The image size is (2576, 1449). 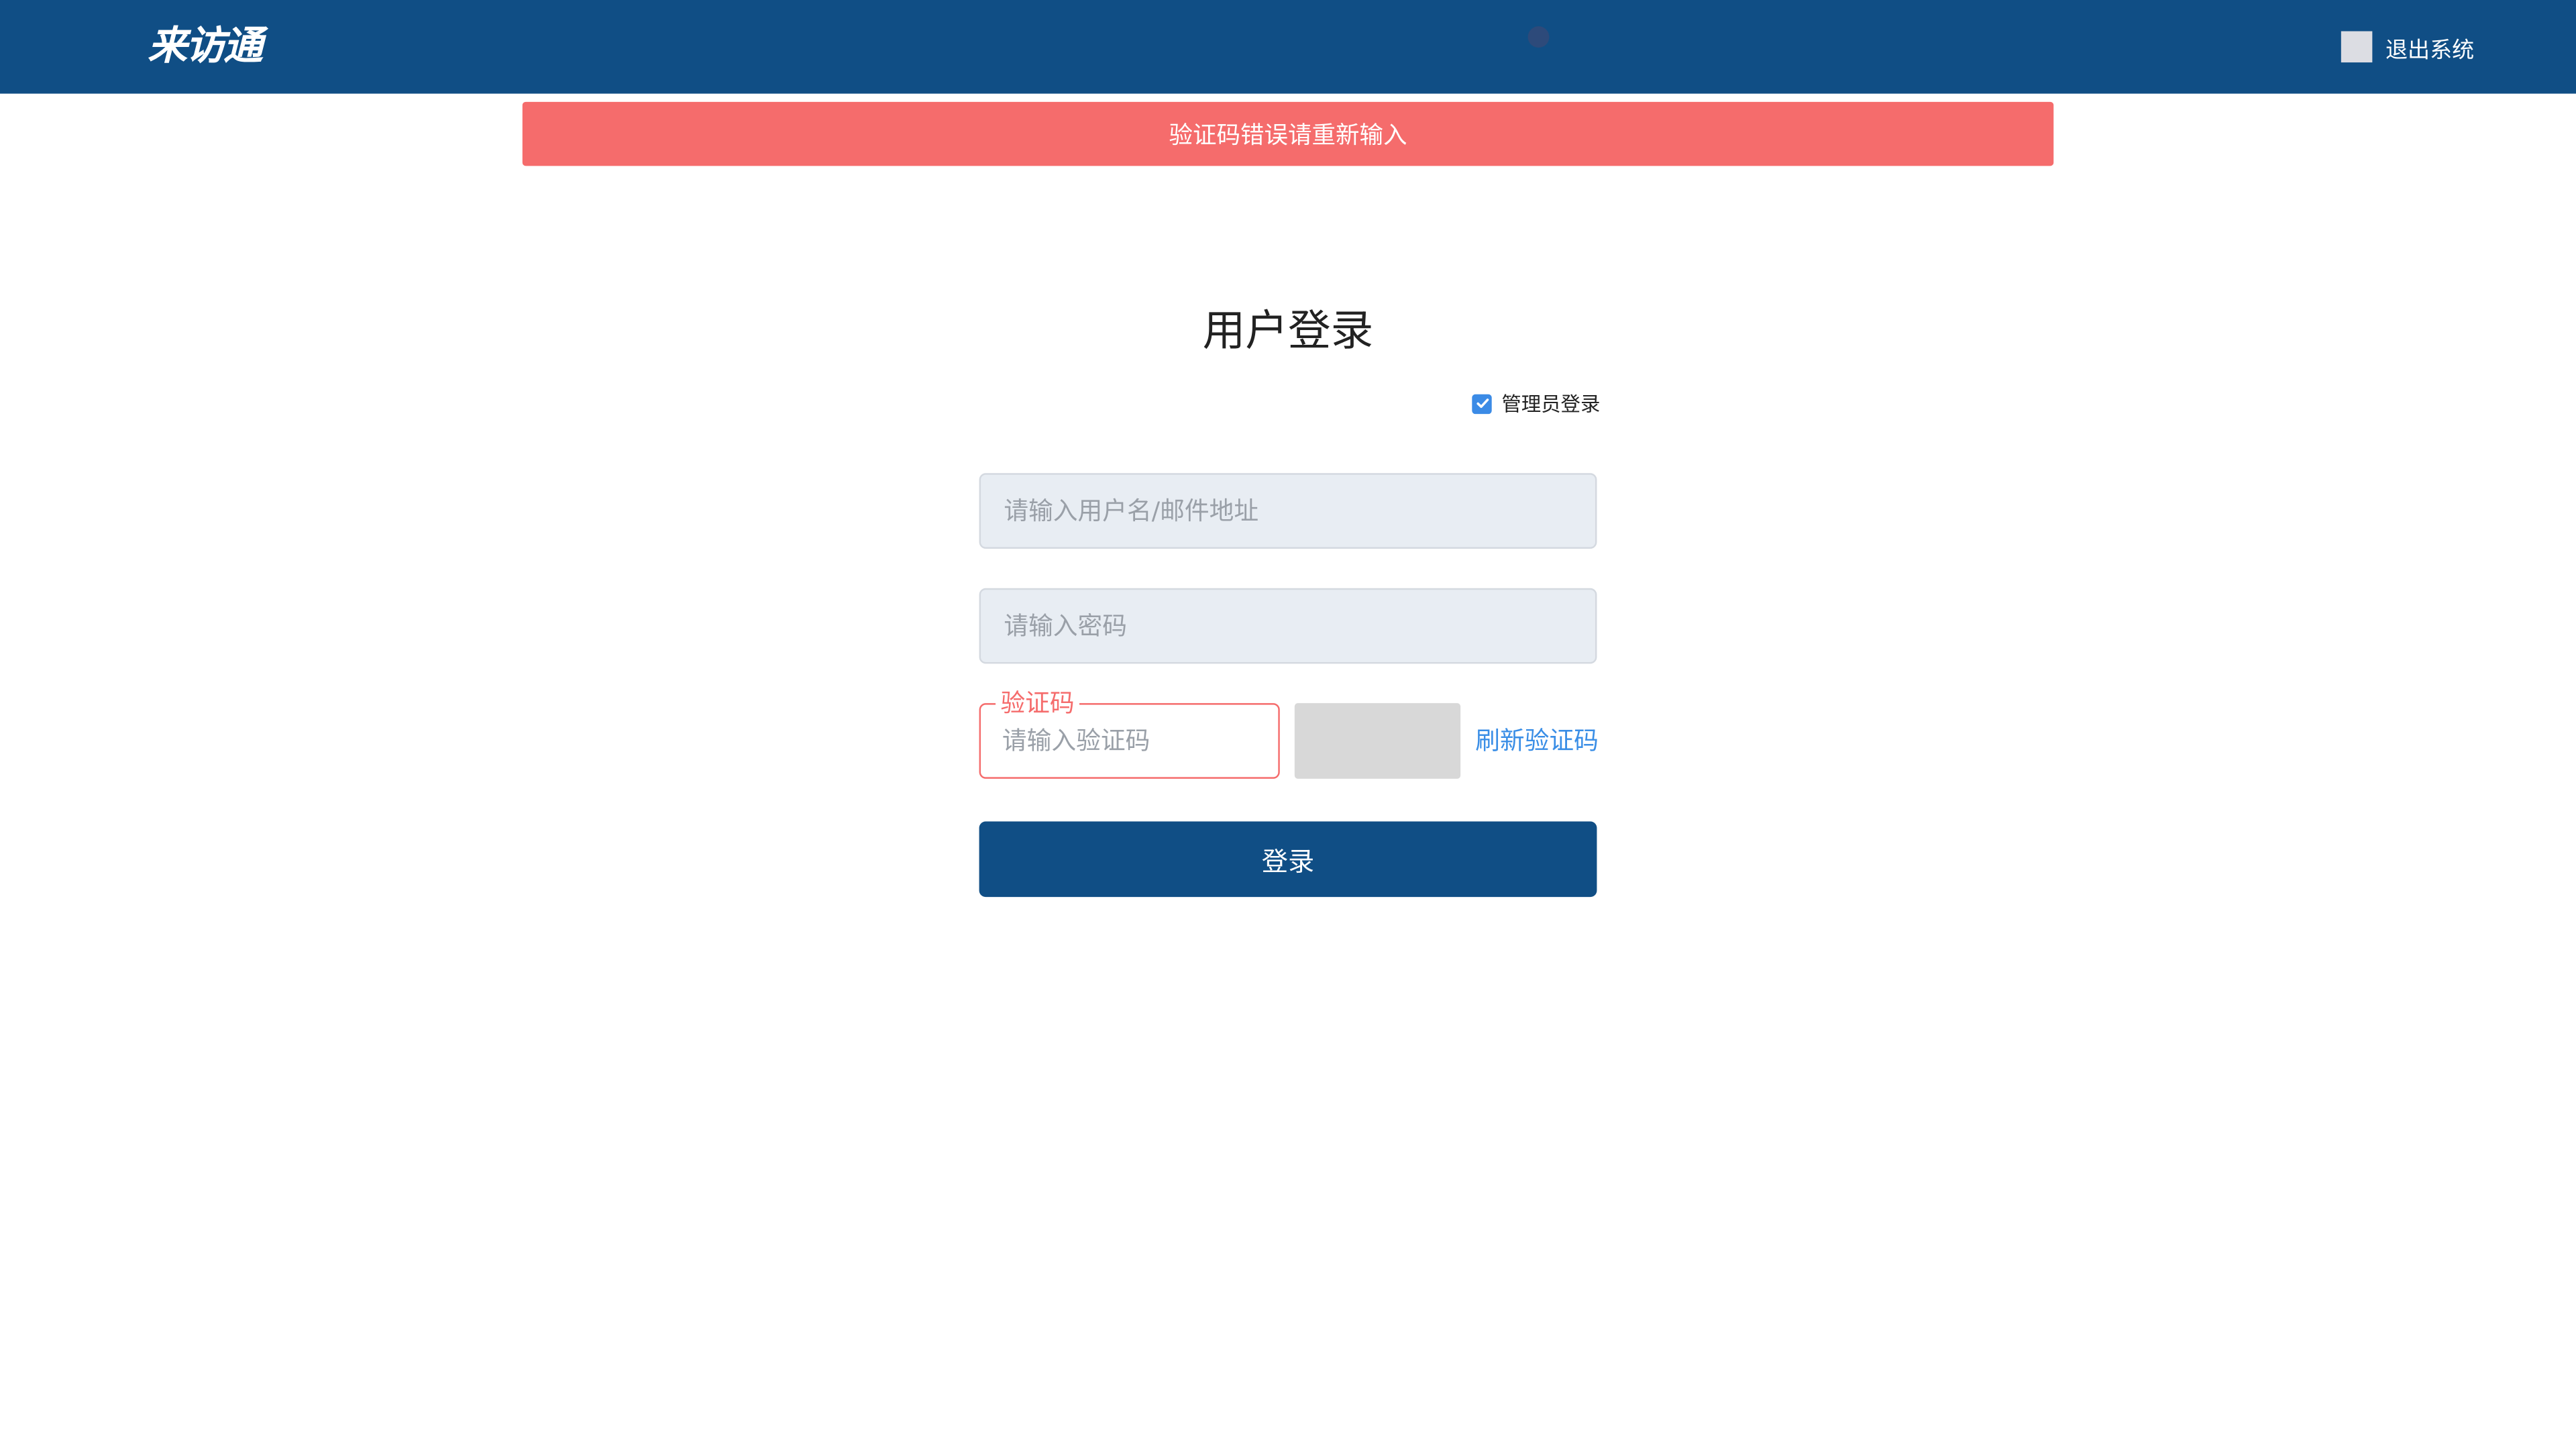 What do you see at coordinates (1140, 741) in the screenshot?
I see `captcha-input` at bounding box center [1140, 741].